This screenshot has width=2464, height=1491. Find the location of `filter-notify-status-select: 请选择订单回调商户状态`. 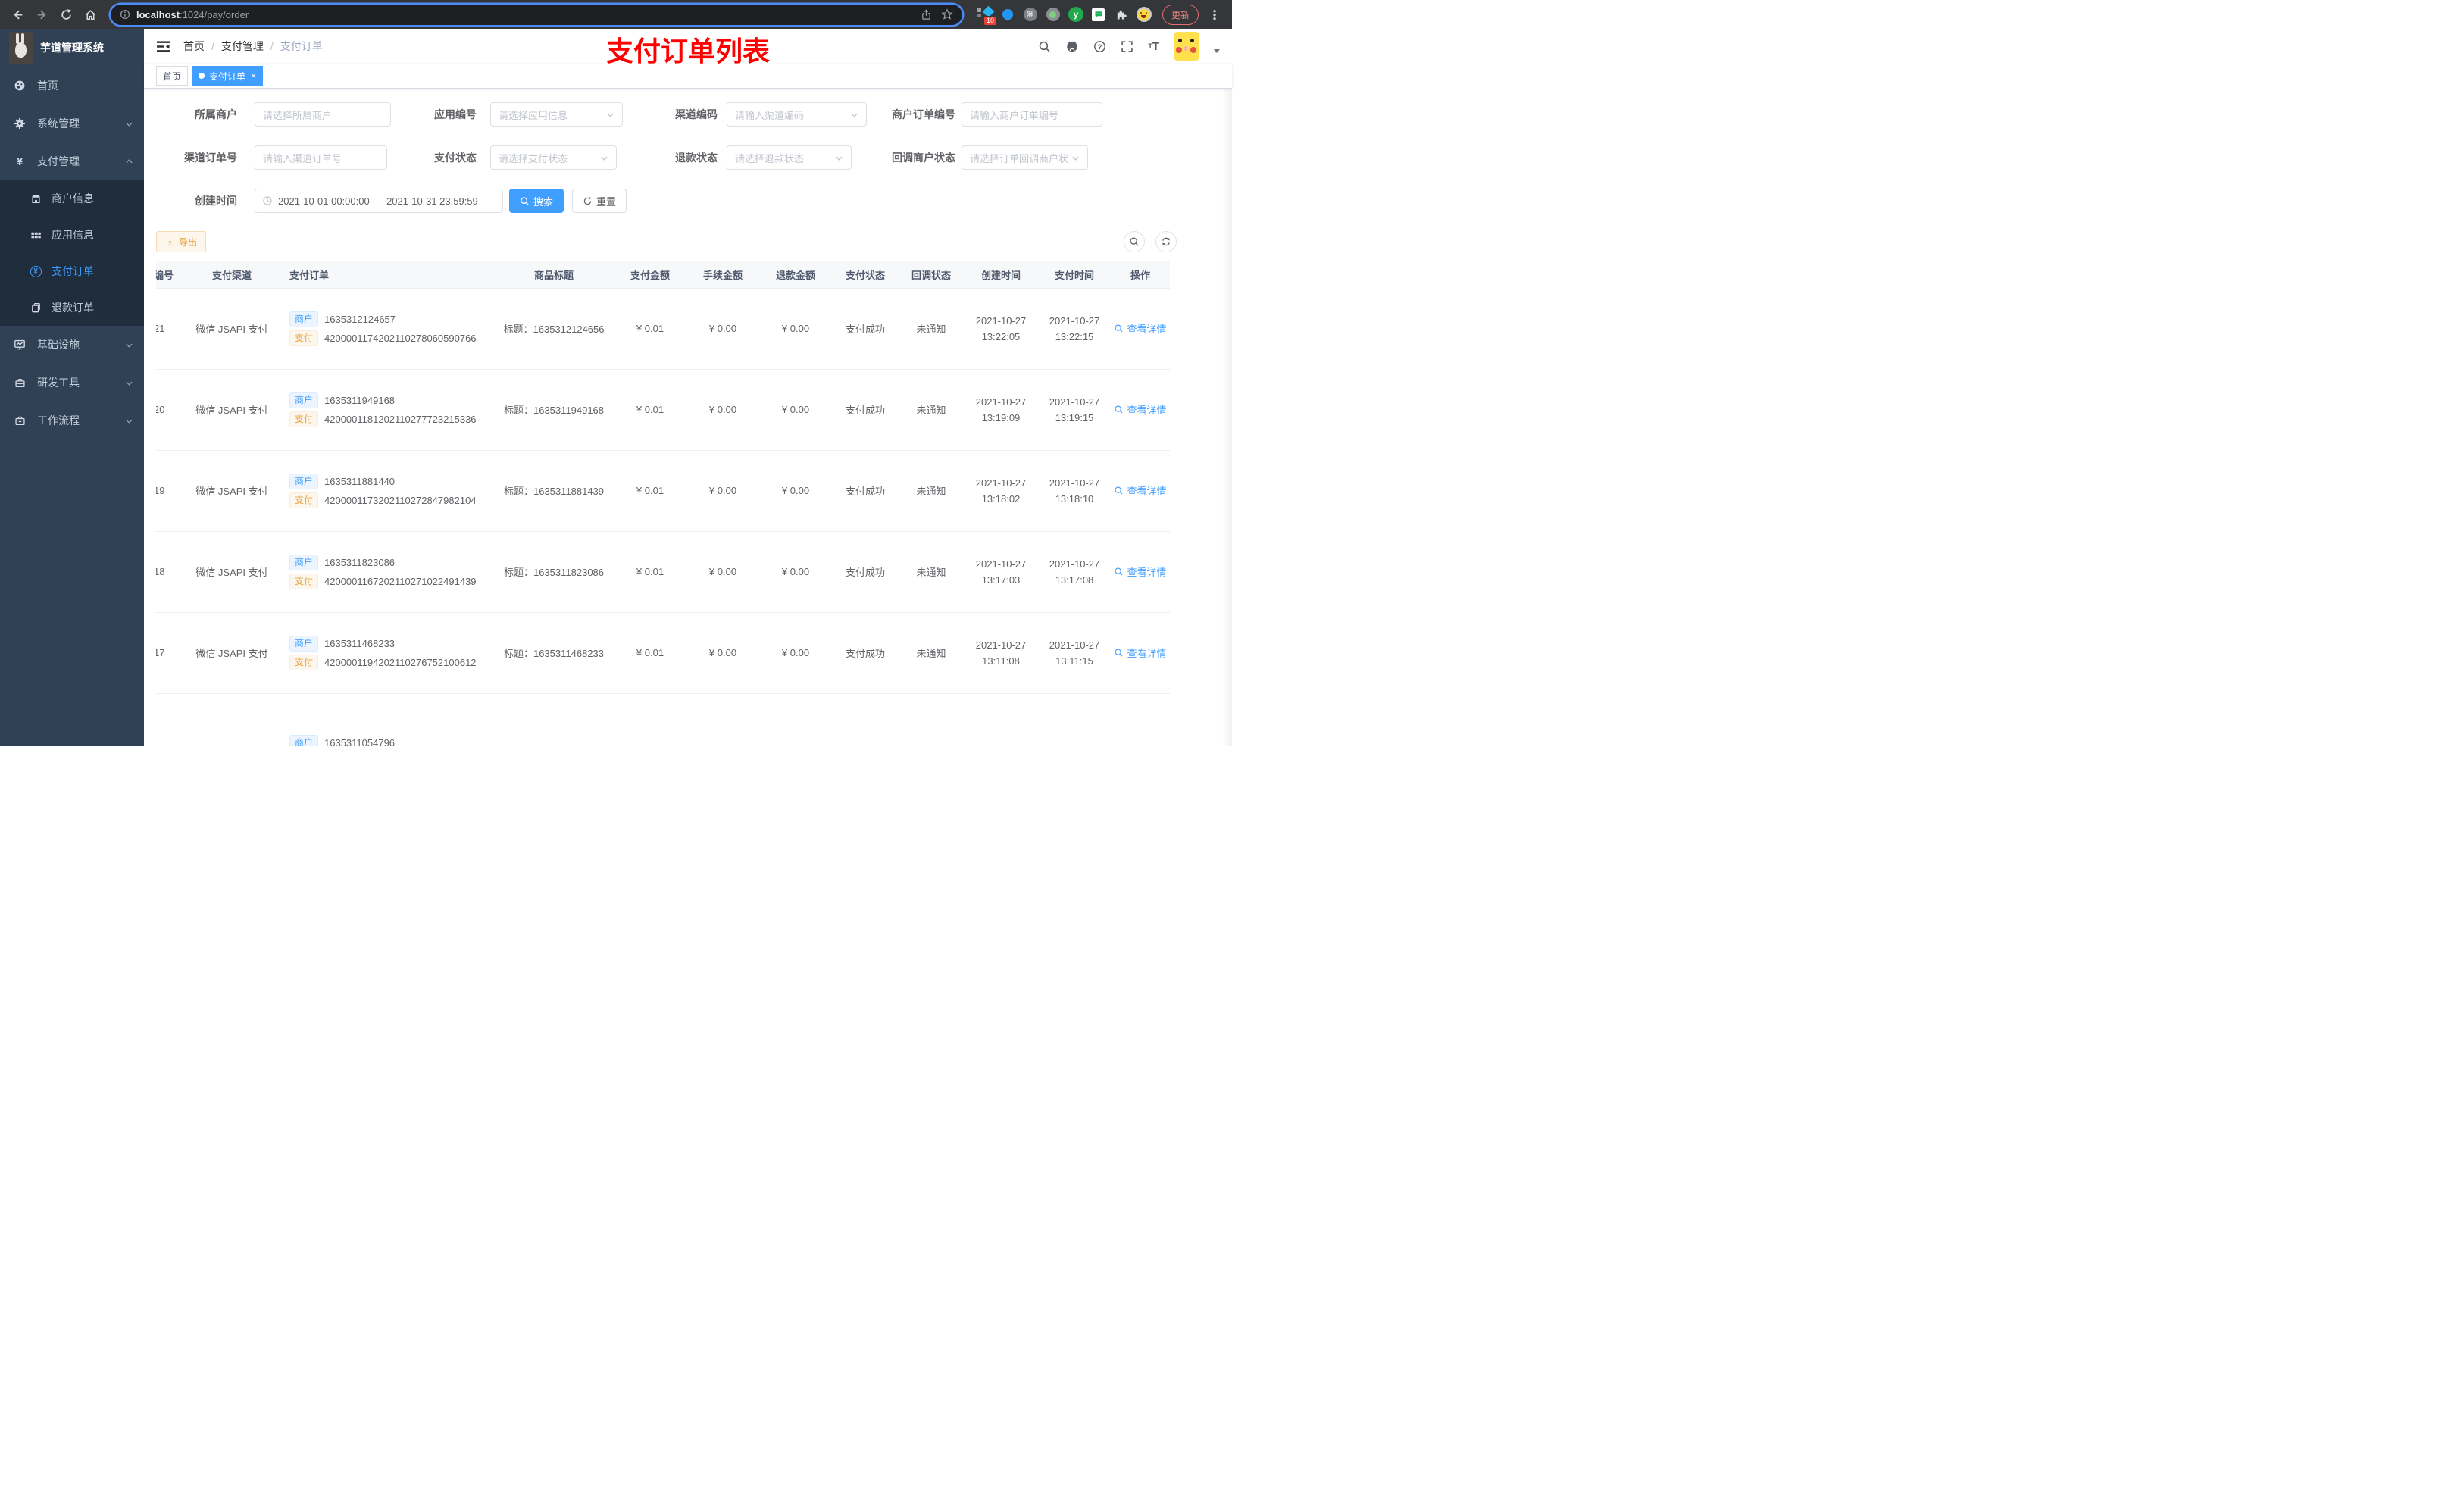

filter-notify-status-select: 请选择订单回调商户状态 is located at coordinates (1025, 157).